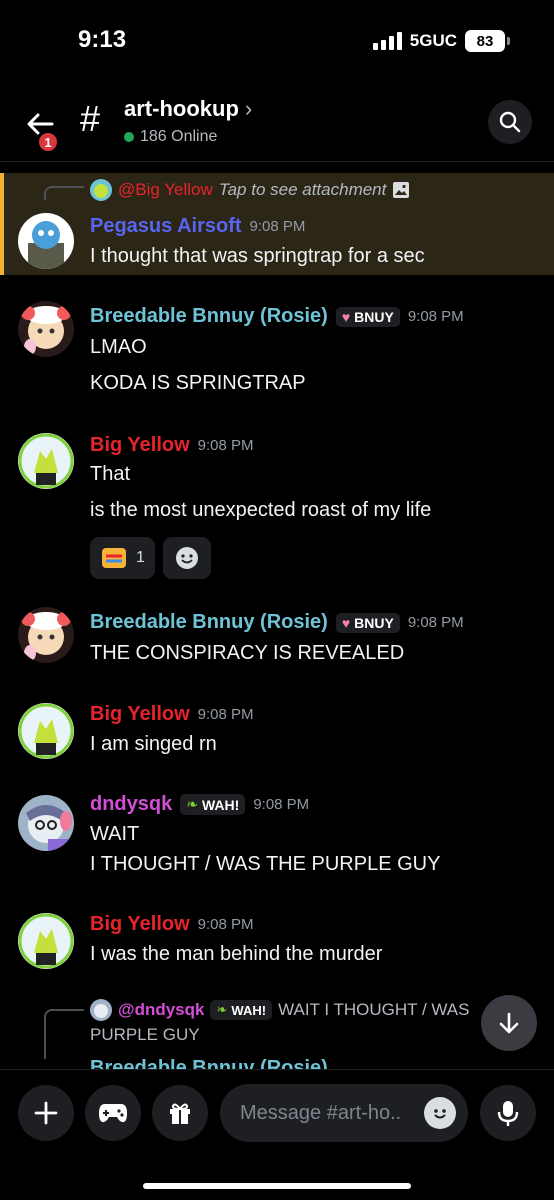 Image resolution: width=554 pixels, height=1200 pixels. Describe the element at coordinates (110, 474) in the screenshot. I see `message-text: That` at that location.